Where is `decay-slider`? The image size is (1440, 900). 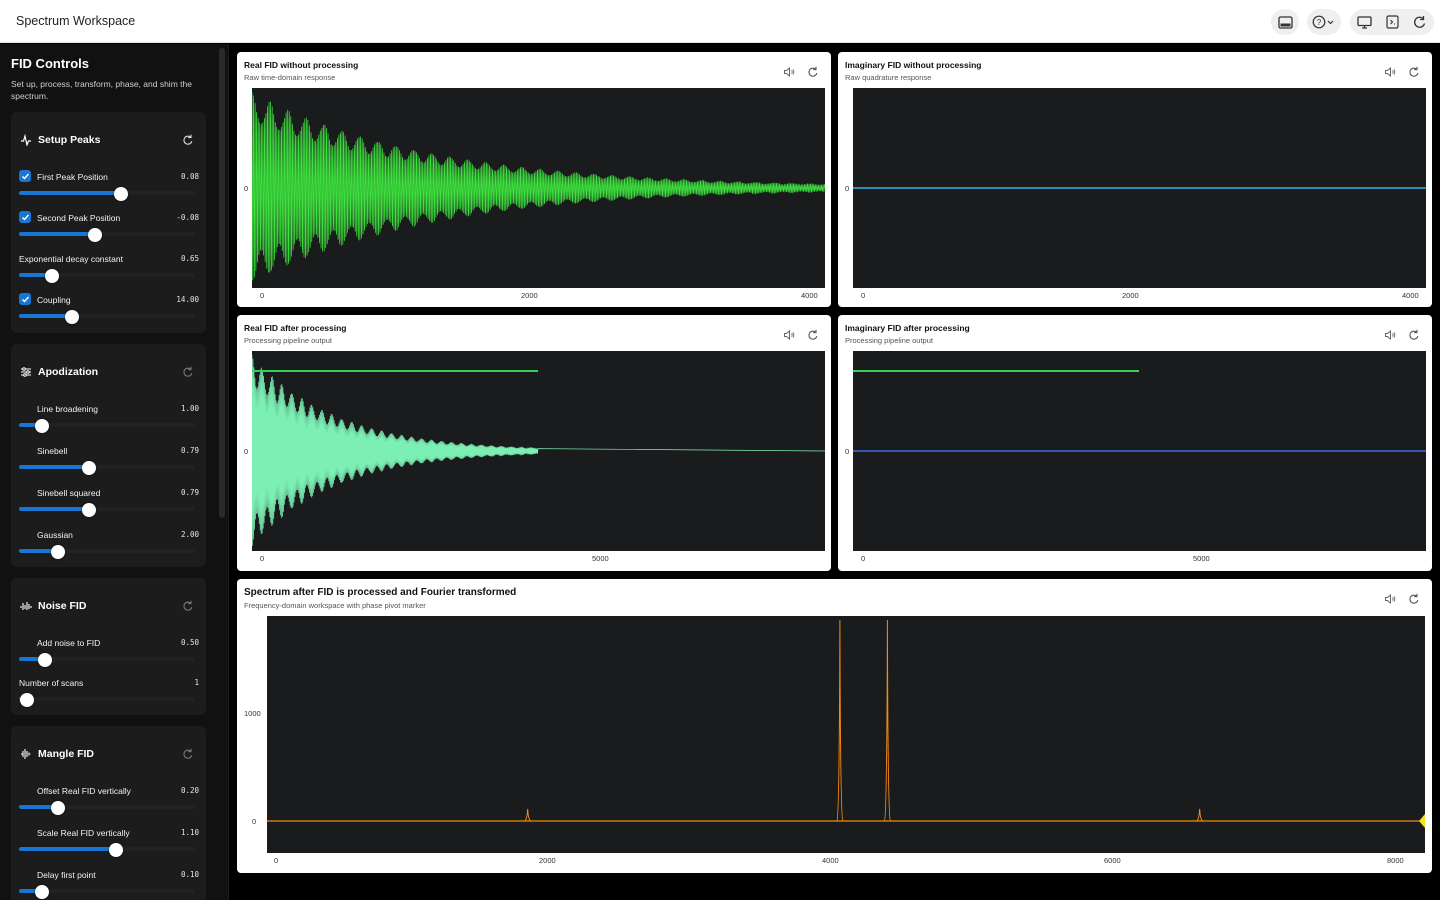
decay-slider is located at coordinates (107, 276).